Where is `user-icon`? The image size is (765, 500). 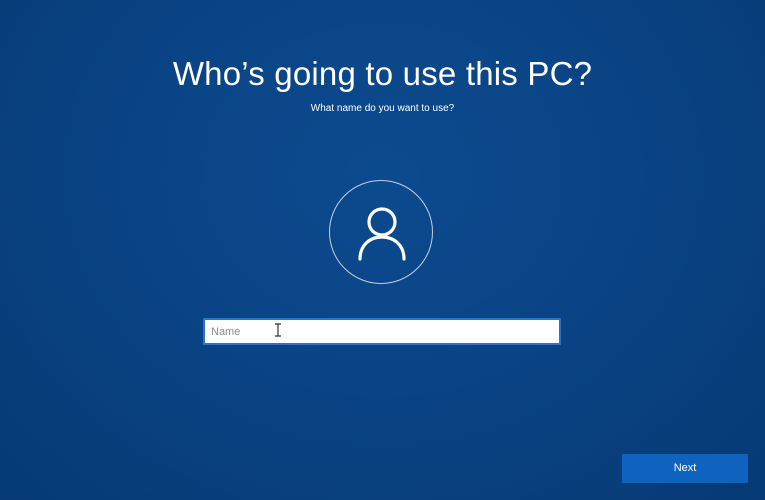
user-icon is located at coordinates (382, 234).